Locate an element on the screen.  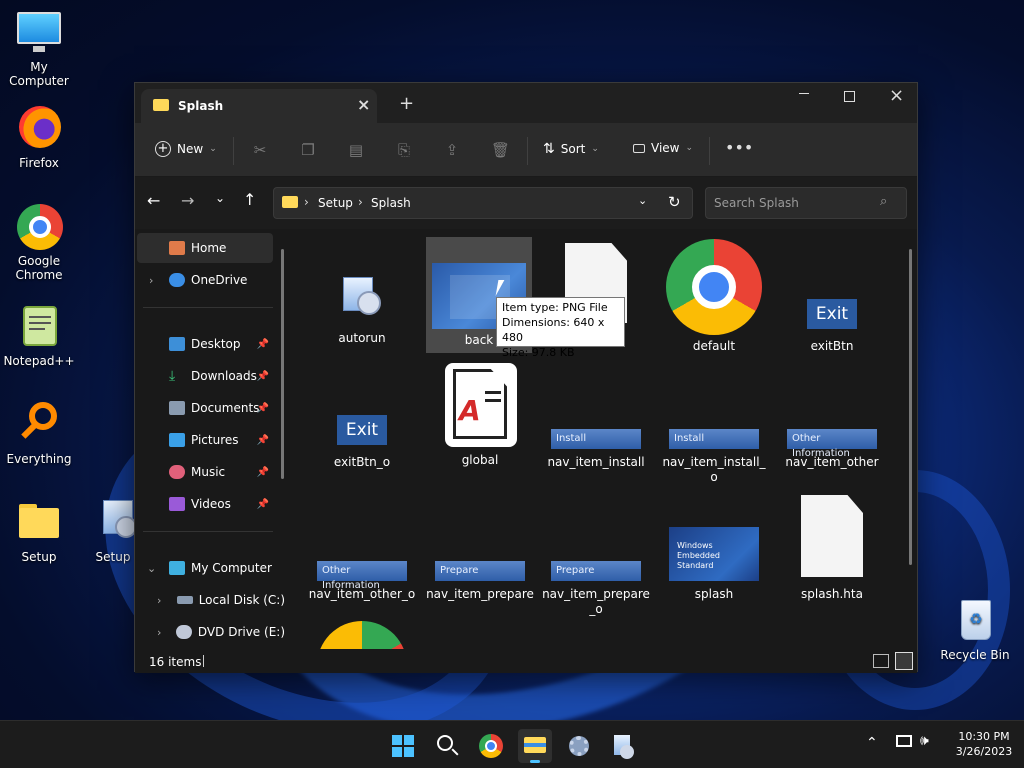
exit-button-image: Exit is located at coordinates (362, 430).